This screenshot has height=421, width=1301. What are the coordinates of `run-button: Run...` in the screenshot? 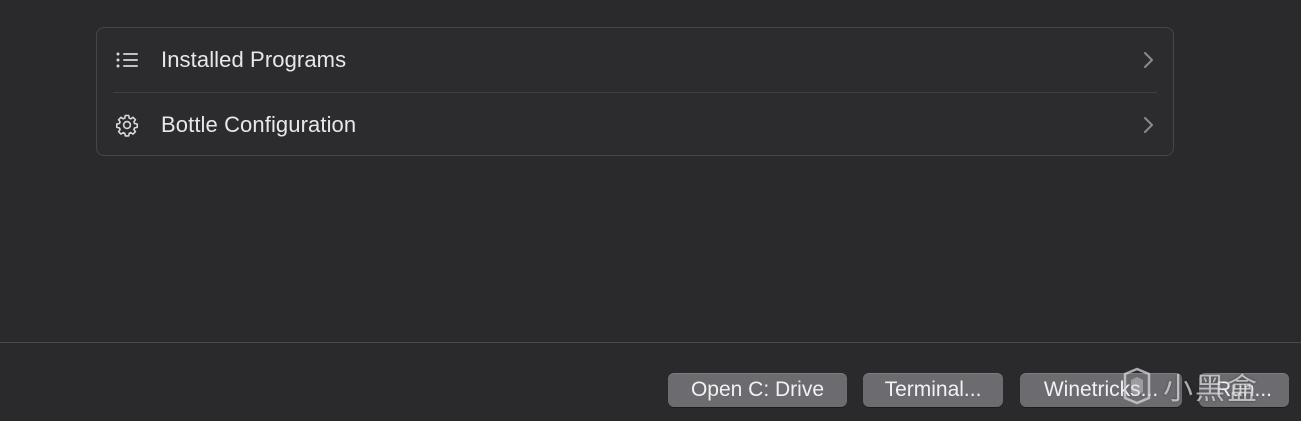 It's located at (1244, 390).